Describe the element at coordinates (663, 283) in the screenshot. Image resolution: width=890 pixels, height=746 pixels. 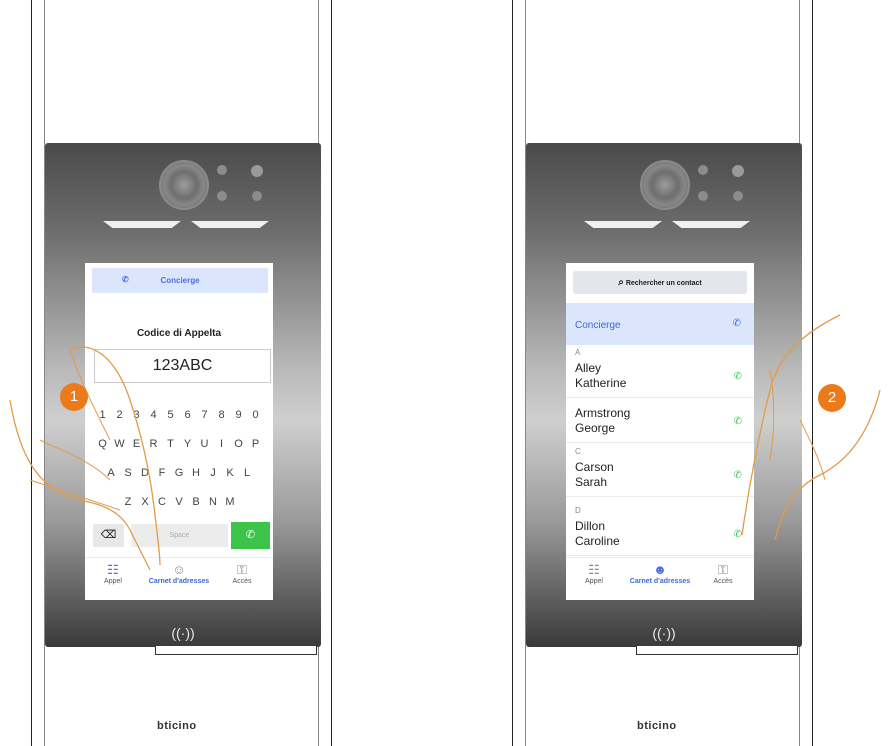
I see `search-label: Rechercher un contact` at that location.